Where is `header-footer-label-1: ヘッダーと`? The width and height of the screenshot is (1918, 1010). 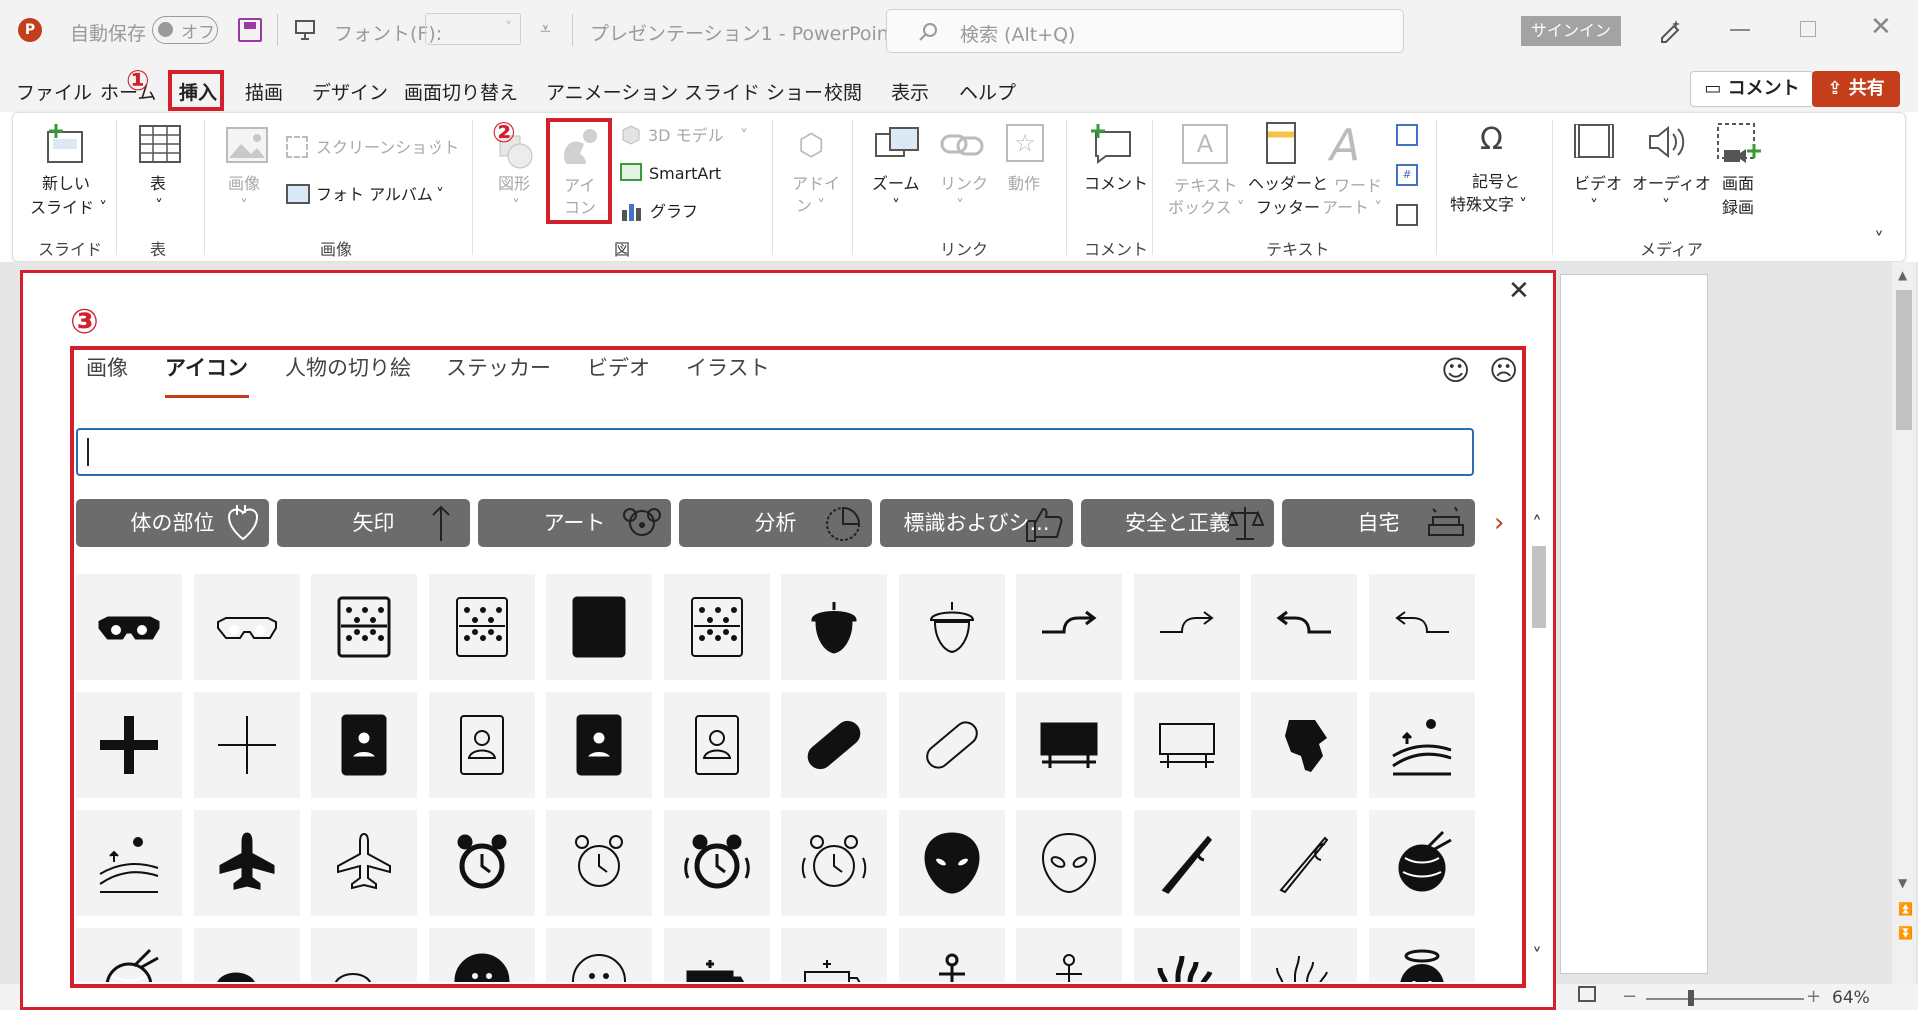 header-footer-label-1: ヘッダーと is located at coordinates (1288, 184).